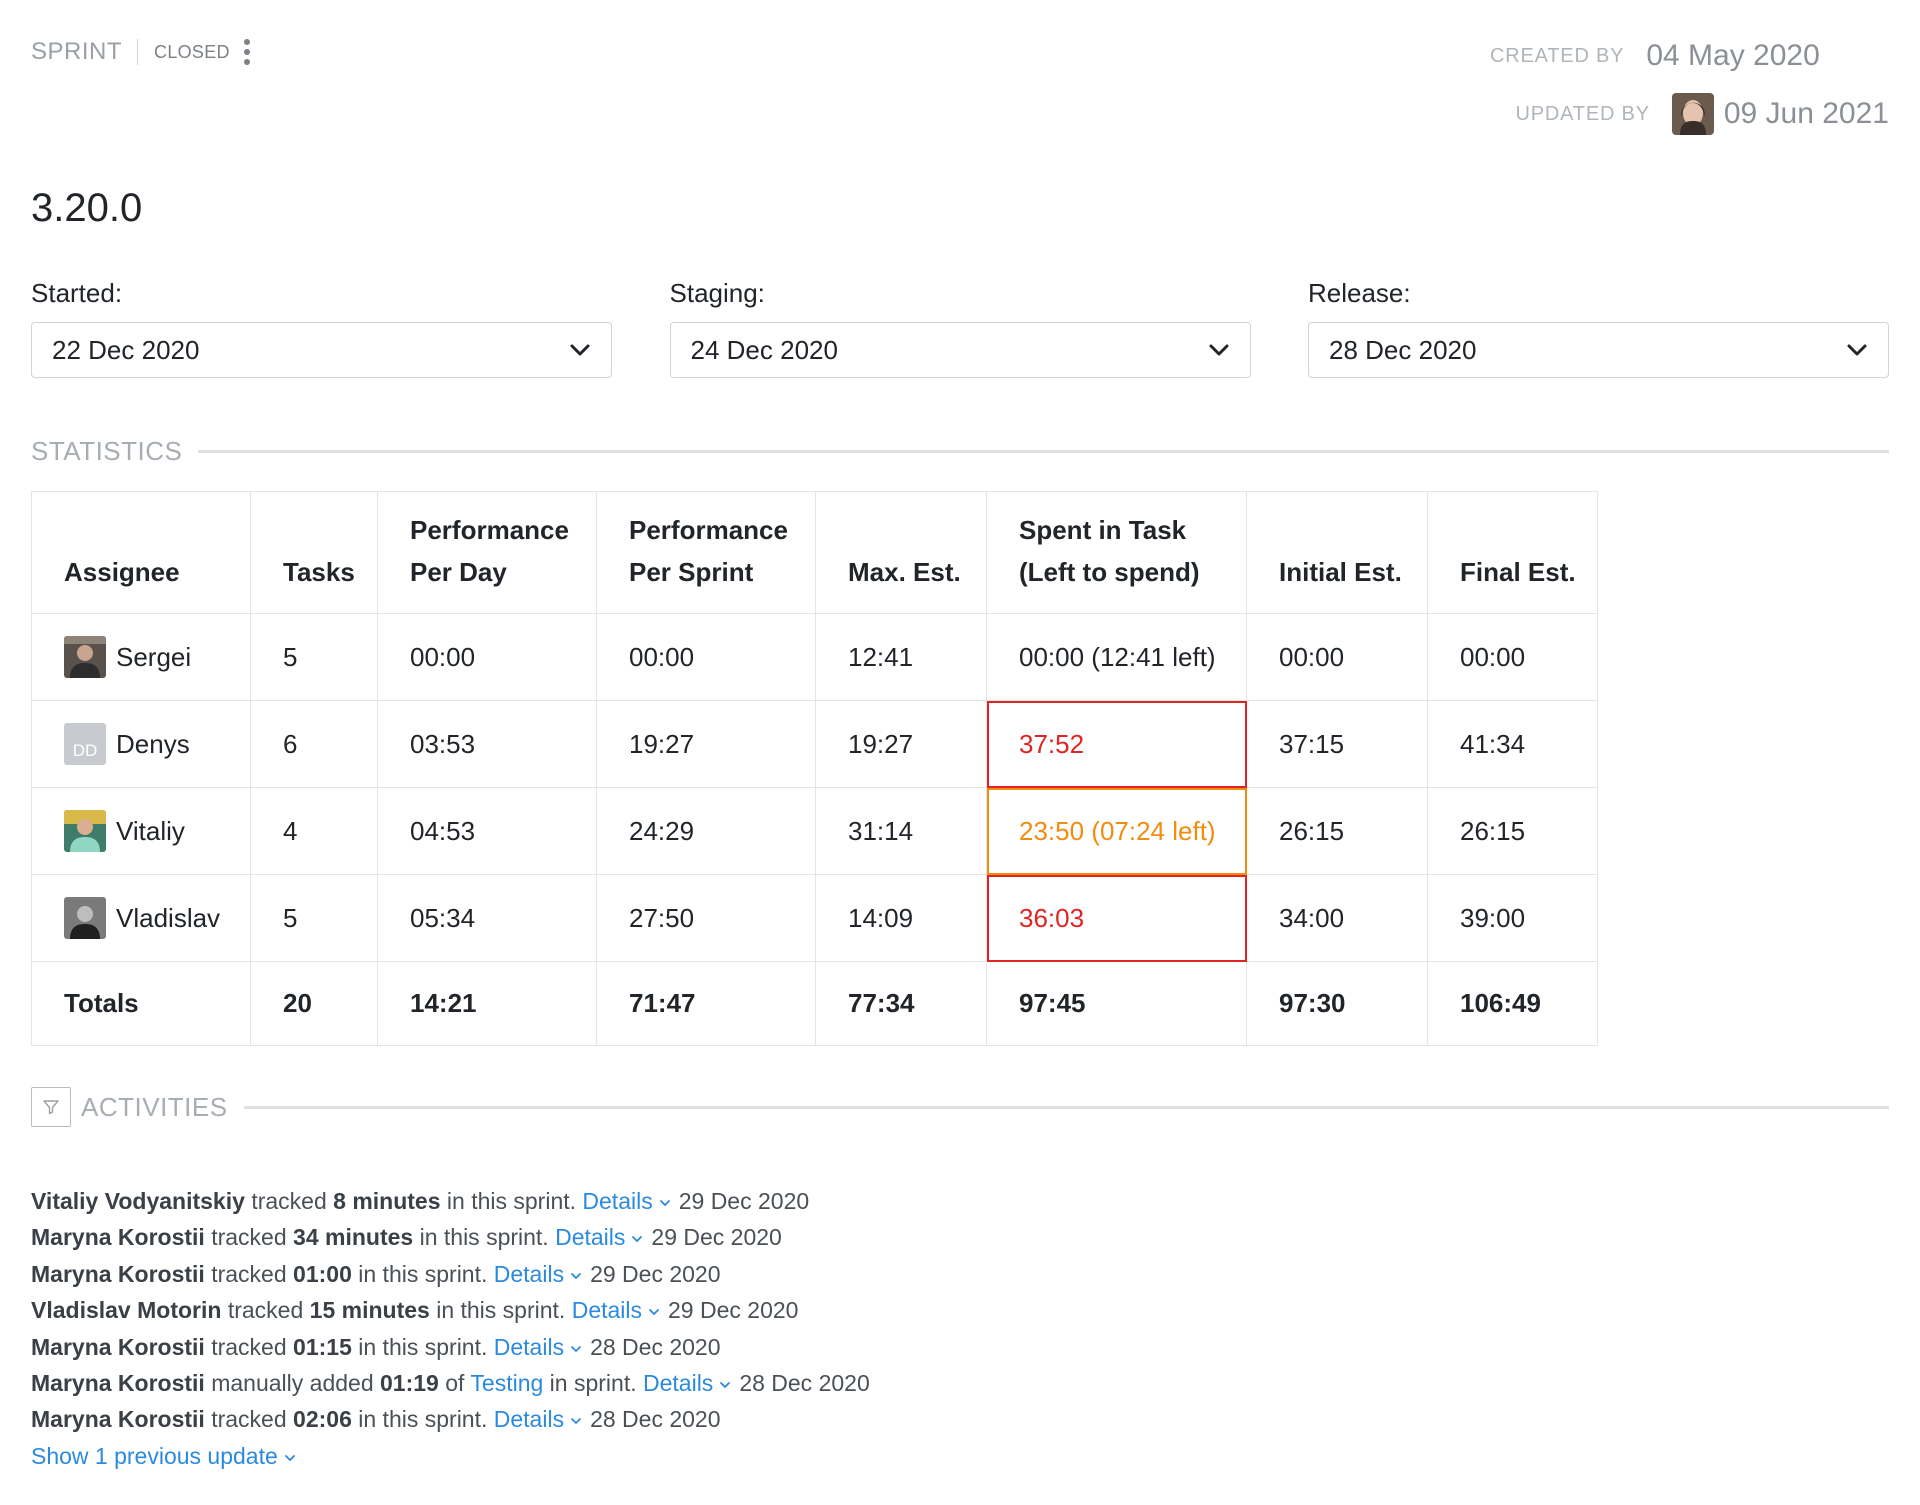  I want to click on col-final-est: Final Est., so click(1512, 552).